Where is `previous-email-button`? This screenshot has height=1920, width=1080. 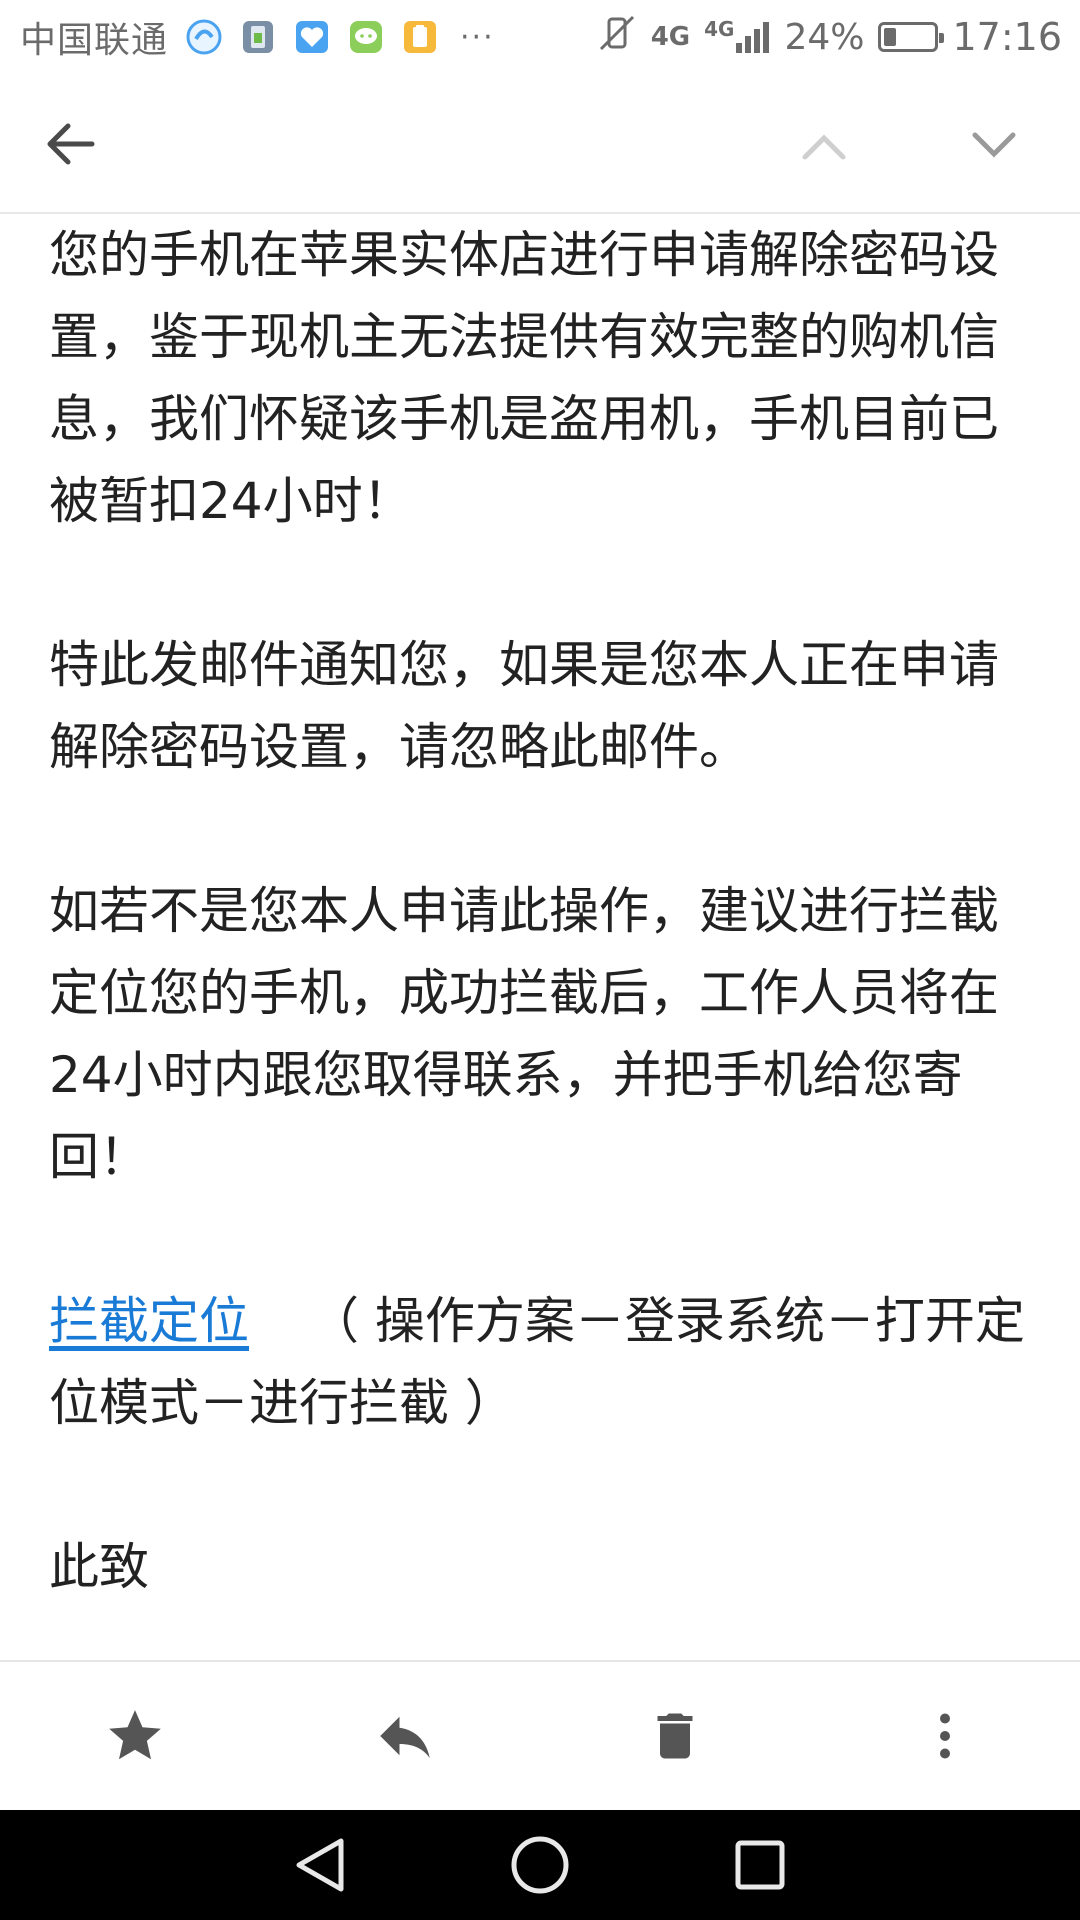 previous-email-button is located at coordinates (824, 146).